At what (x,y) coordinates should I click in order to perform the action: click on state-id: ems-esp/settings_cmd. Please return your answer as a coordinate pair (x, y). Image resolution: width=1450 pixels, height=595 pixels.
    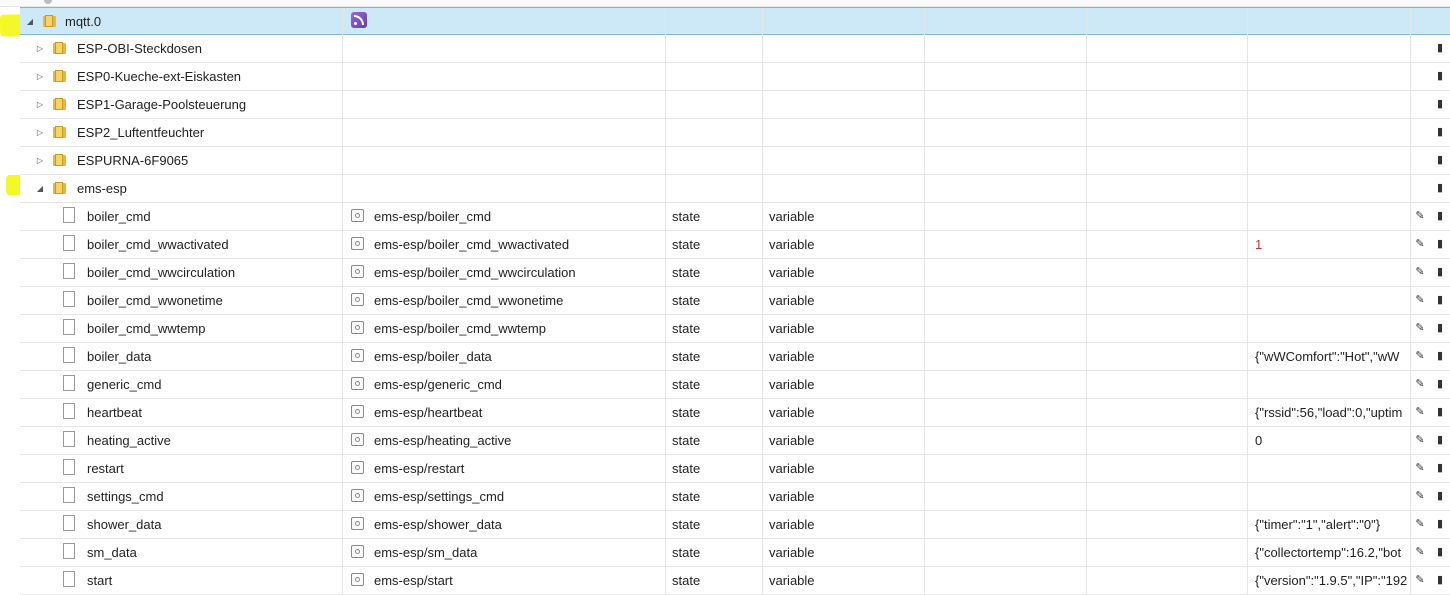
    Looking at the image, I should click on (439, 496).